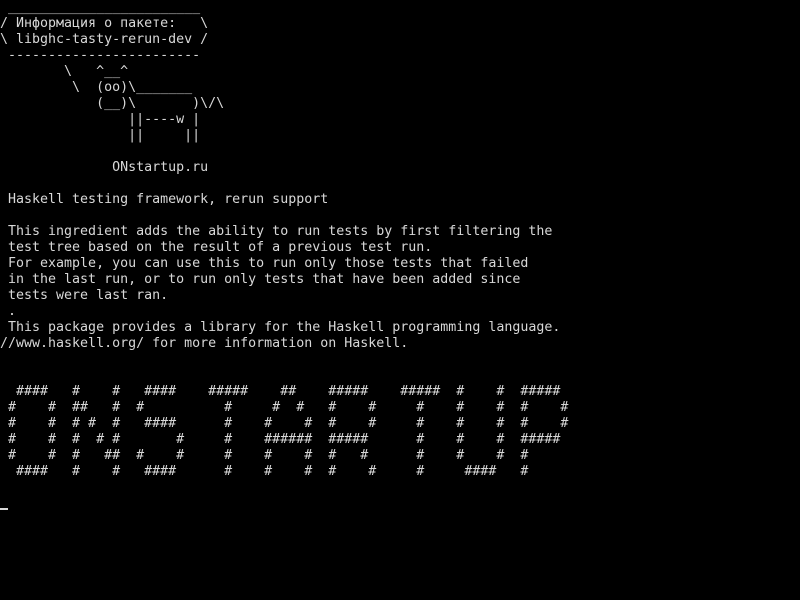 The height and width of the screenshot is (600, 800). I want to click on site-name: ONstartup.ru, so click(104, 167).